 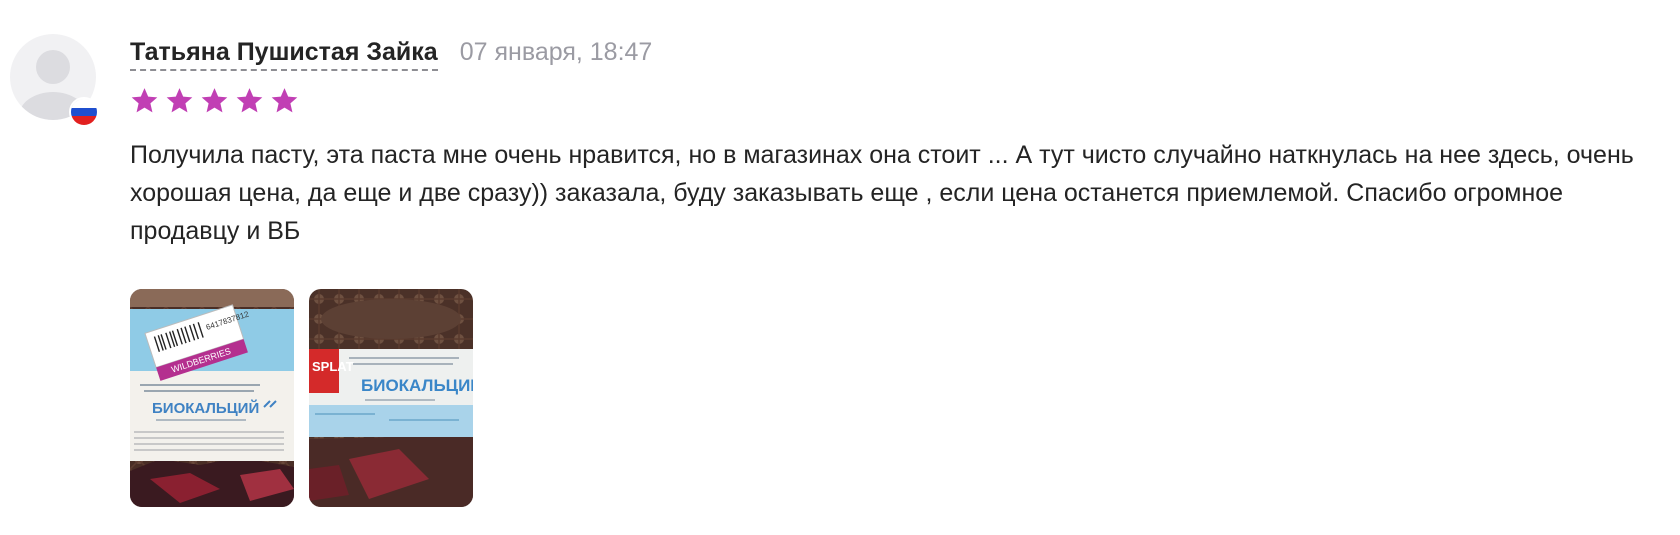 I want to click on rating-stars, so click(x=214, y=100).